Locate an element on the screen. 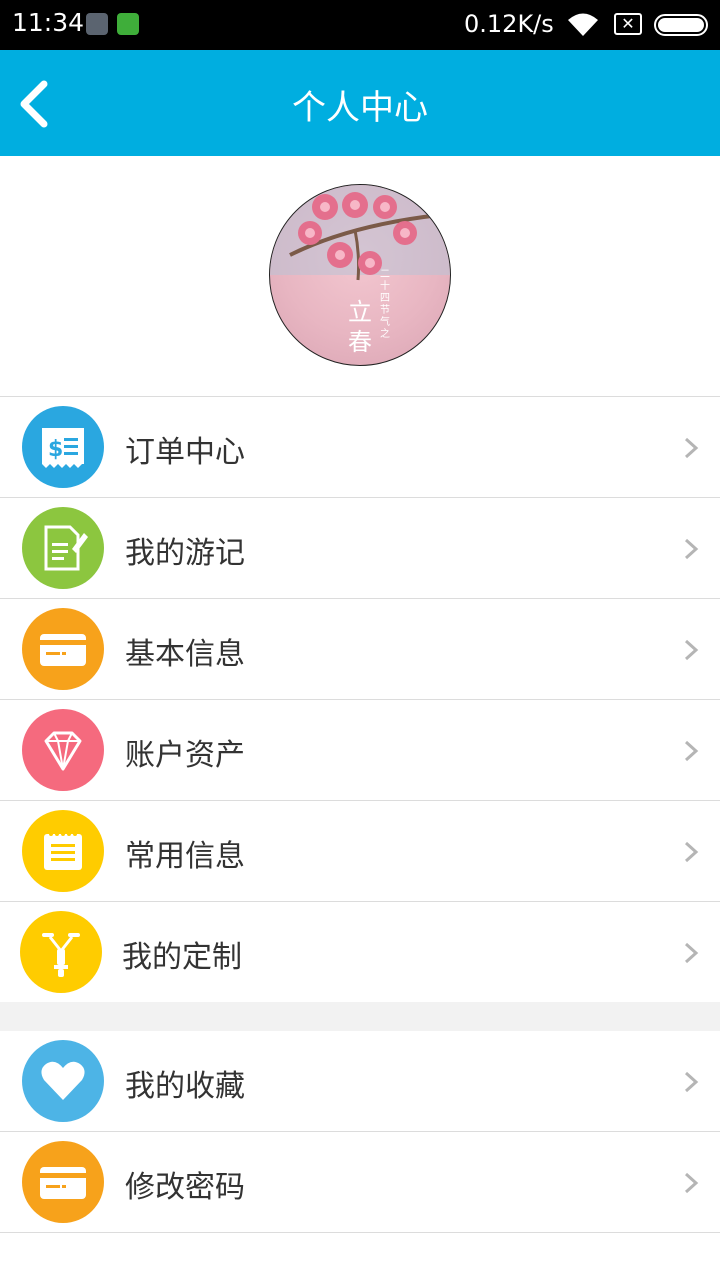  menu-item-change-password: 修改密码 is located at coordinates (360, 1182).